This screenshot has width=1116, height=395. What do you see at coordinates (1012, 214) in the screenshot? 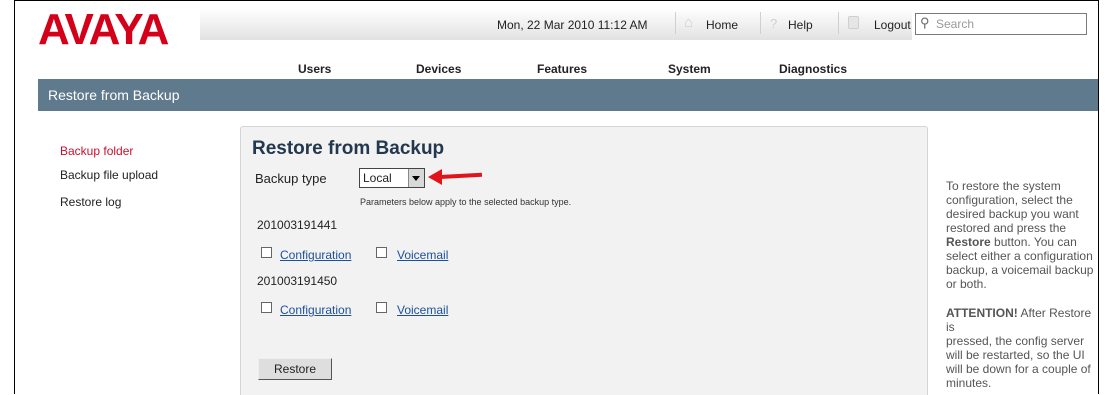
I see `help-line: desired backup you want` at bounding box center [1012, 214].